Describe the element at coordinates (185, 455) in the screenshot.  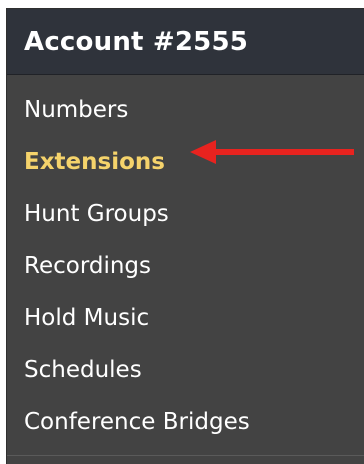
I see `bottom-divider` at that location.